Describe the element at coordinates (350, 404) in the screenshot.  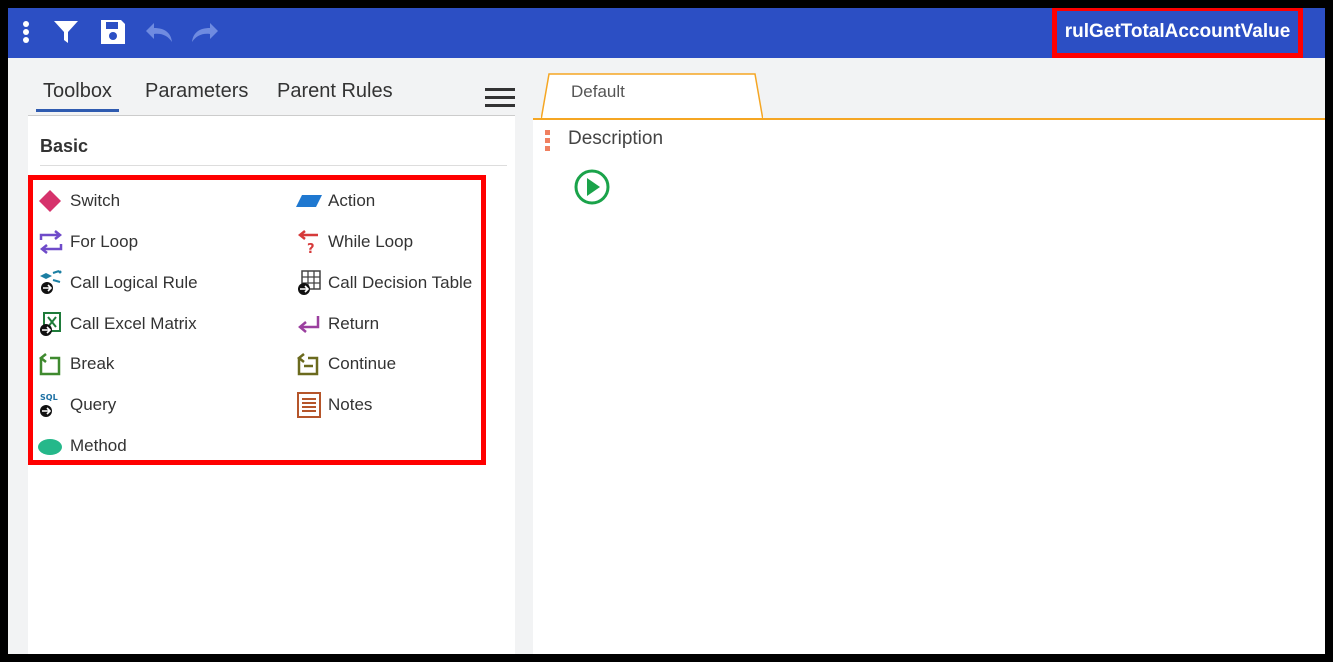
I see `tool-label: Notes` at that location.